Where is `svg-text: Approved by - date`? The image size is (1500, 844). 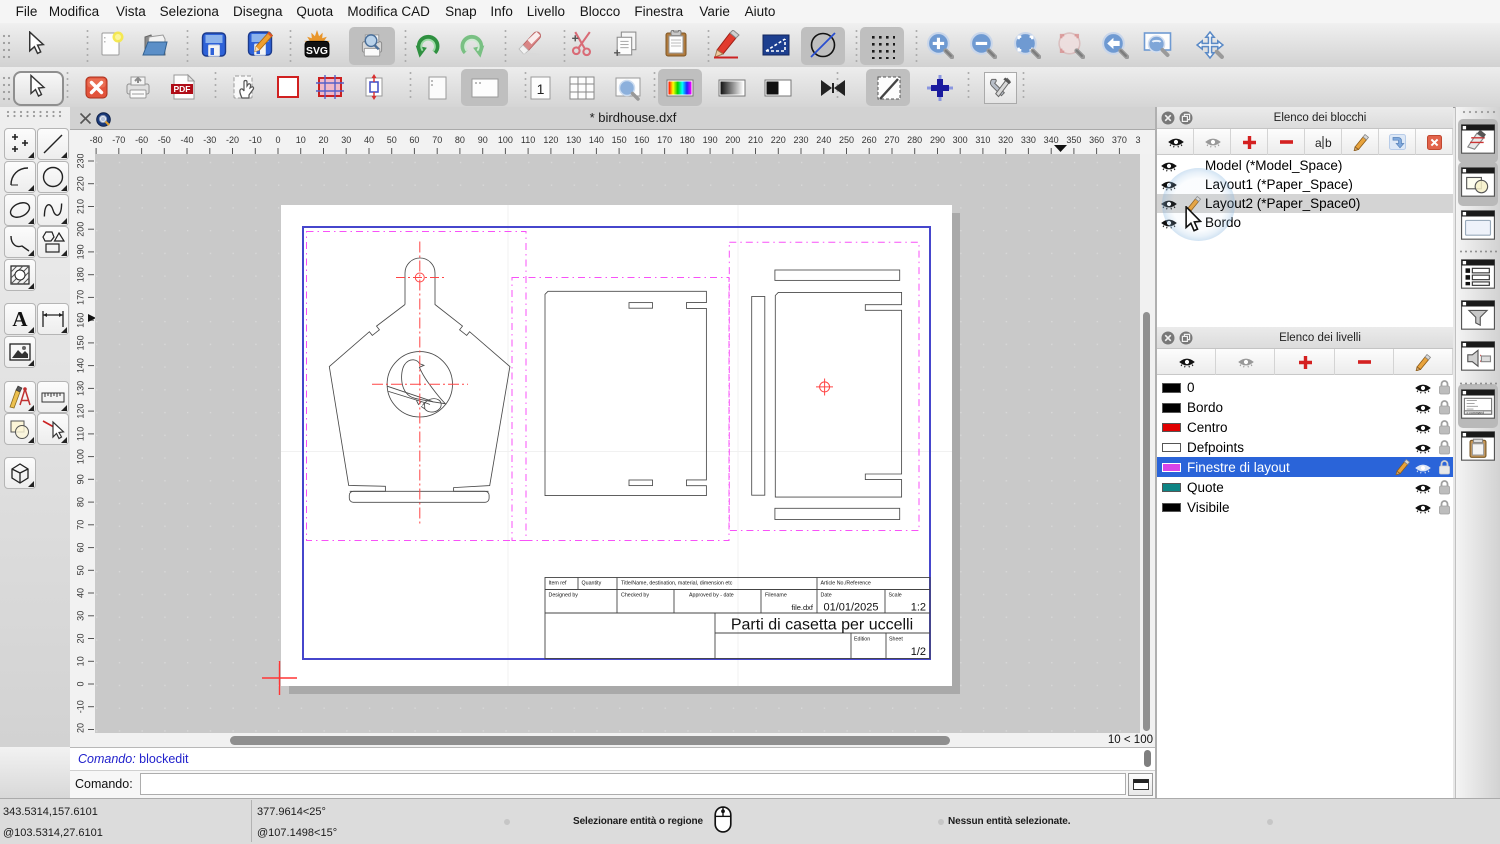
svg-text: Approved by - date is located at coordinates (711, 596).